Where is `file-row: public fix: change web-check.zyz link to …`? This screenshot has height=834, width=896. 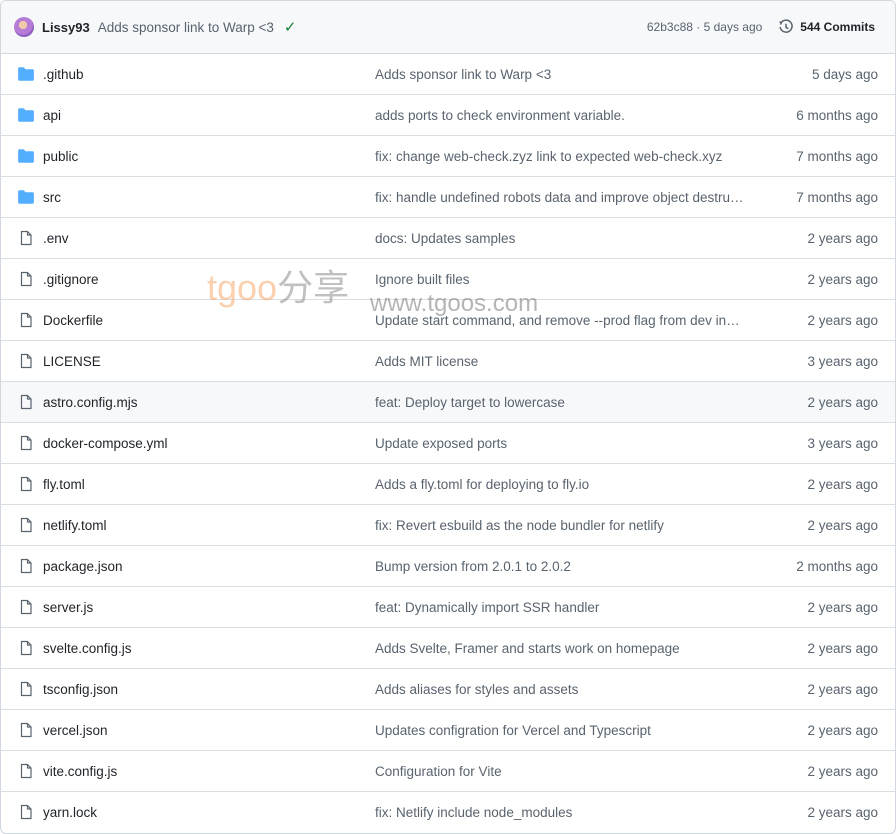
file-row: public fix: change web-check.zyz link to … is located at coordinates (448, 156).